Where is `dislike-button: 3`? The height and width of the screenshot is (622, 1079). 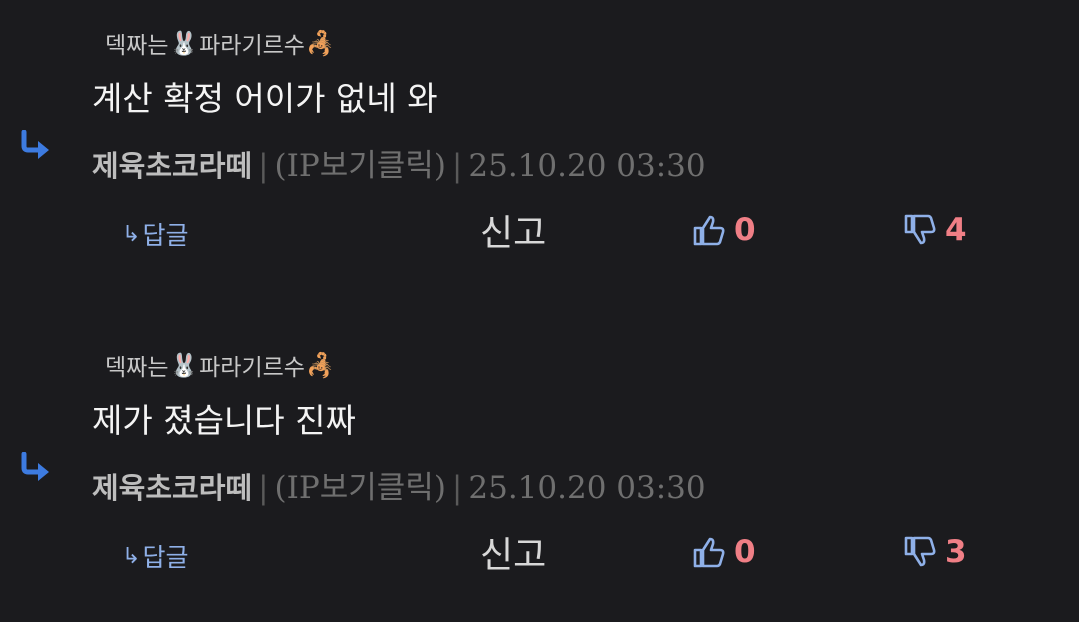 dislike-button: 3 is located at coordinates (935, 552).